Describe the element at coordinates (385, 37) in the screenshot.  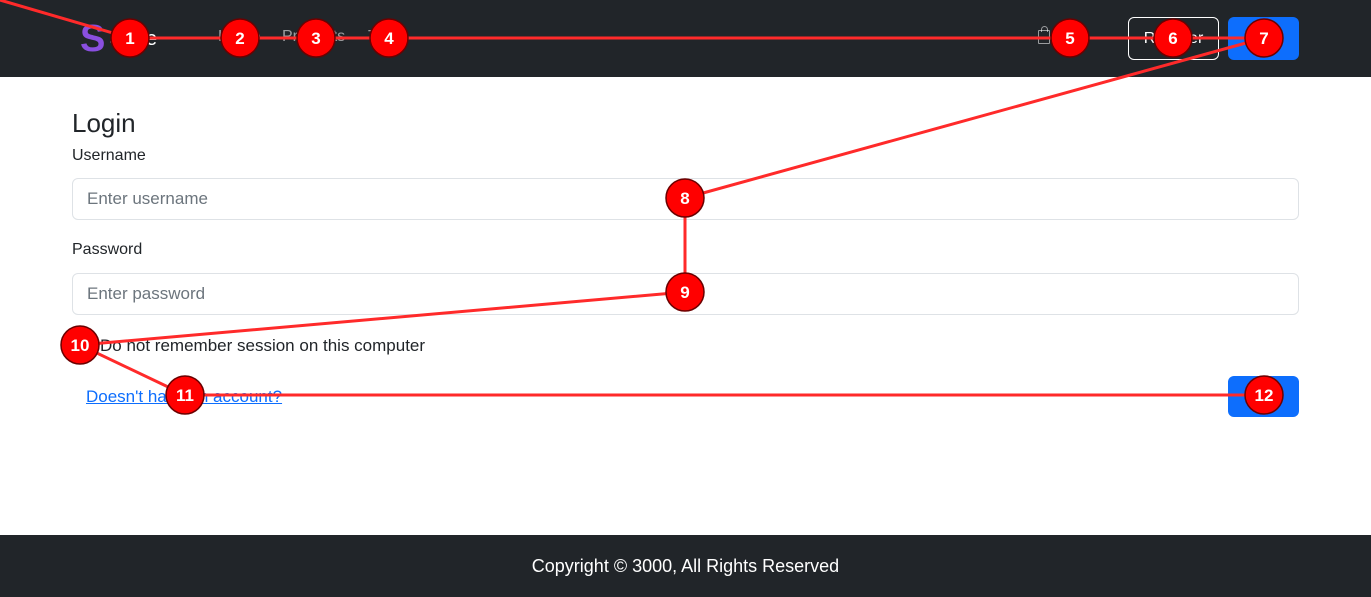
I see `nav-link-tags: Tags` at that location.